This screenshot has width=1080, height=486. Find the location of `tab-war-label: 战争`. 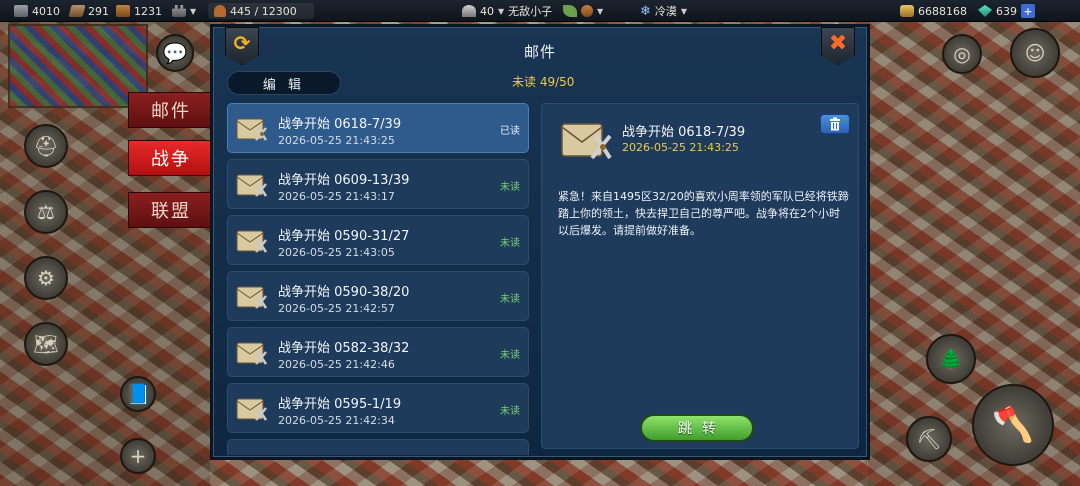

tab-war-label: 战争 is located at coordinates (171, 159).